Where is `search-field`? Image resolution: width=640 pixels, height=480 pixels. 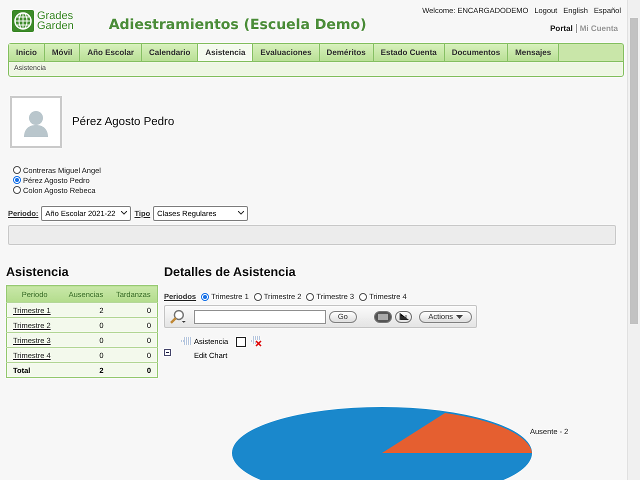 search-field is located at coordinates (260, 317).